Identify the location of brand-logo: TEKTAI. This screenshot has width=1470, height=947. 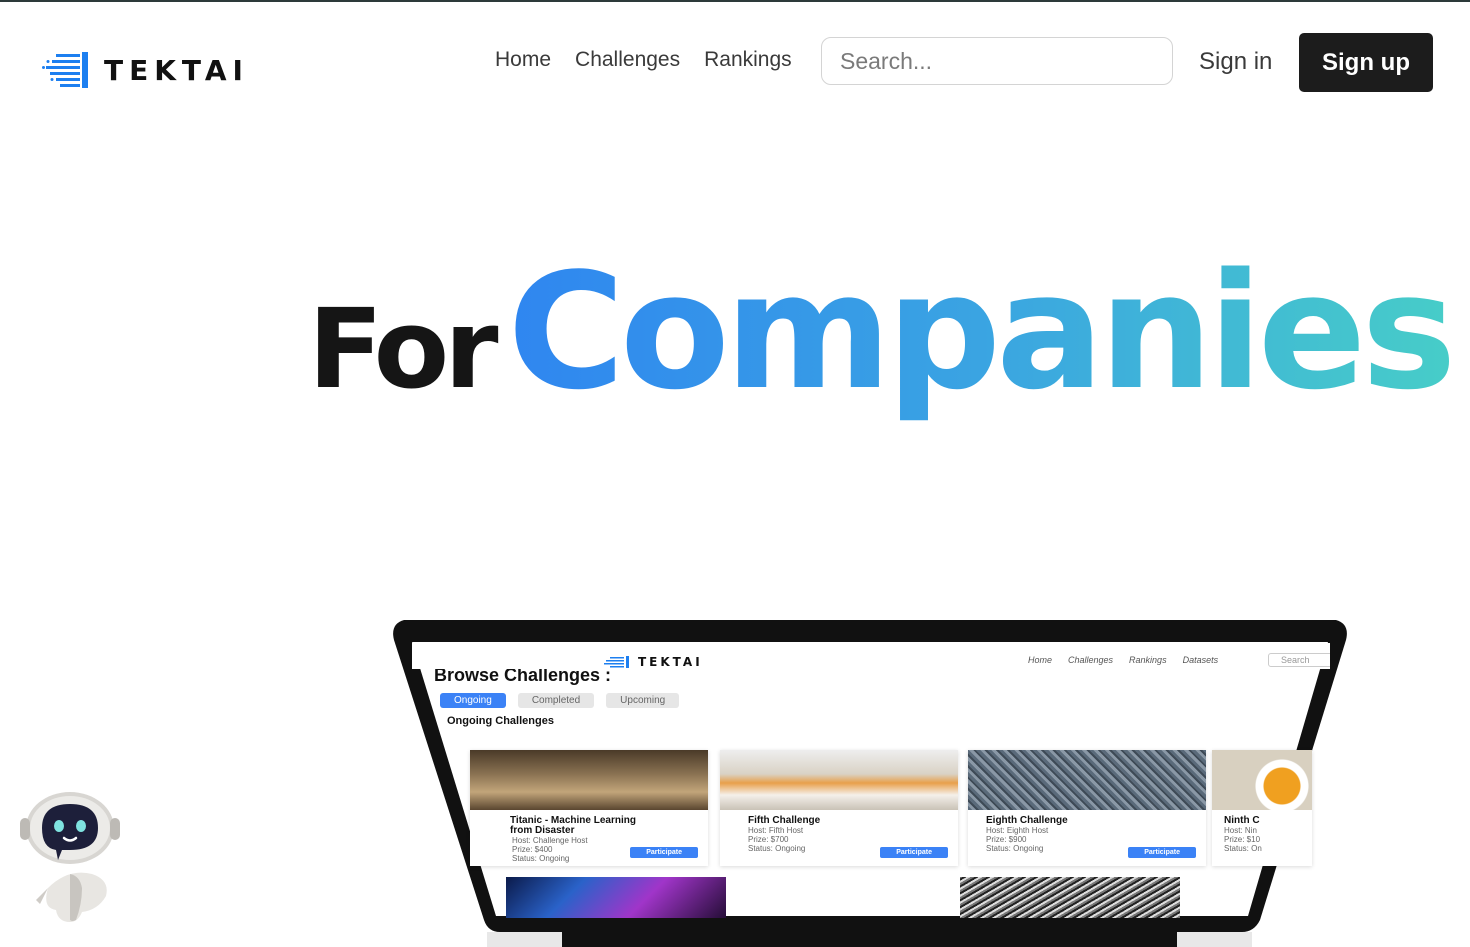
(145, 70).